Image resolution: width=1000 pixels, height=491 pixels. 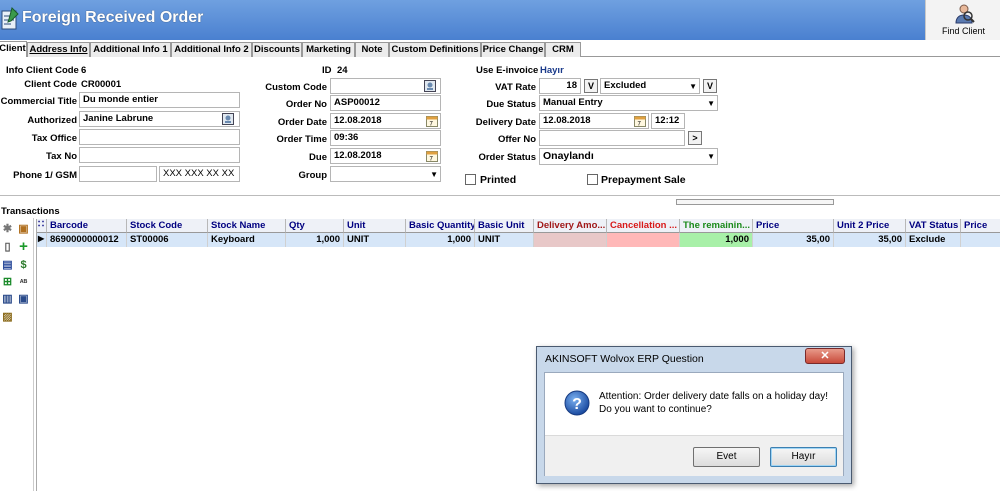 What do you see at coordinates (342, 70) in the screenshot?
I see `id-value: 24` at bounding box center [342, 70].